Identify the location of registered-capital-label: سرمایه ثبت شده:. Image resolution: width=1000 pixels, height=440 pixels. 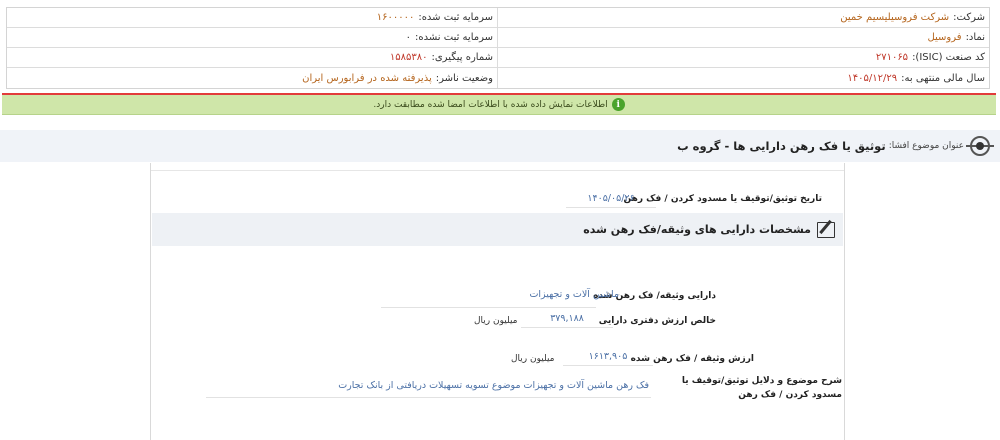
(455, 17).